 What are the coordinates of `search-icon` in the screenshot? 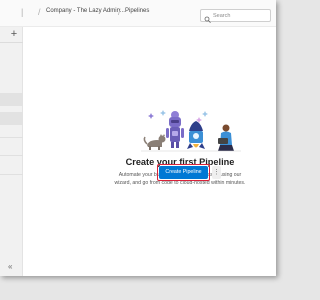 It's located at (207, 20).